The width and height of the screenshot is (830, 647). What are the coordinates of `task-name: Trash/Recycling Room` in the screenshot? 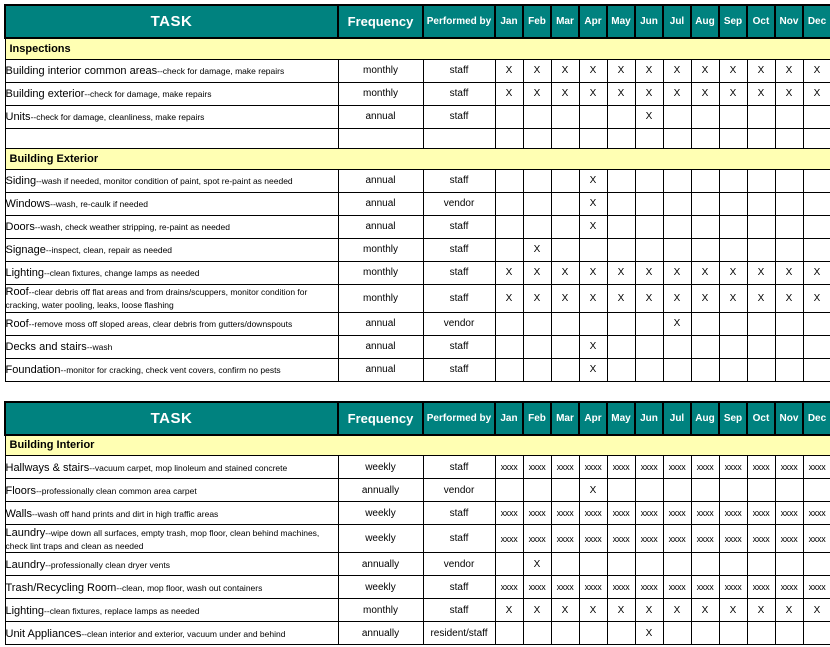 It's located at (61, 587).